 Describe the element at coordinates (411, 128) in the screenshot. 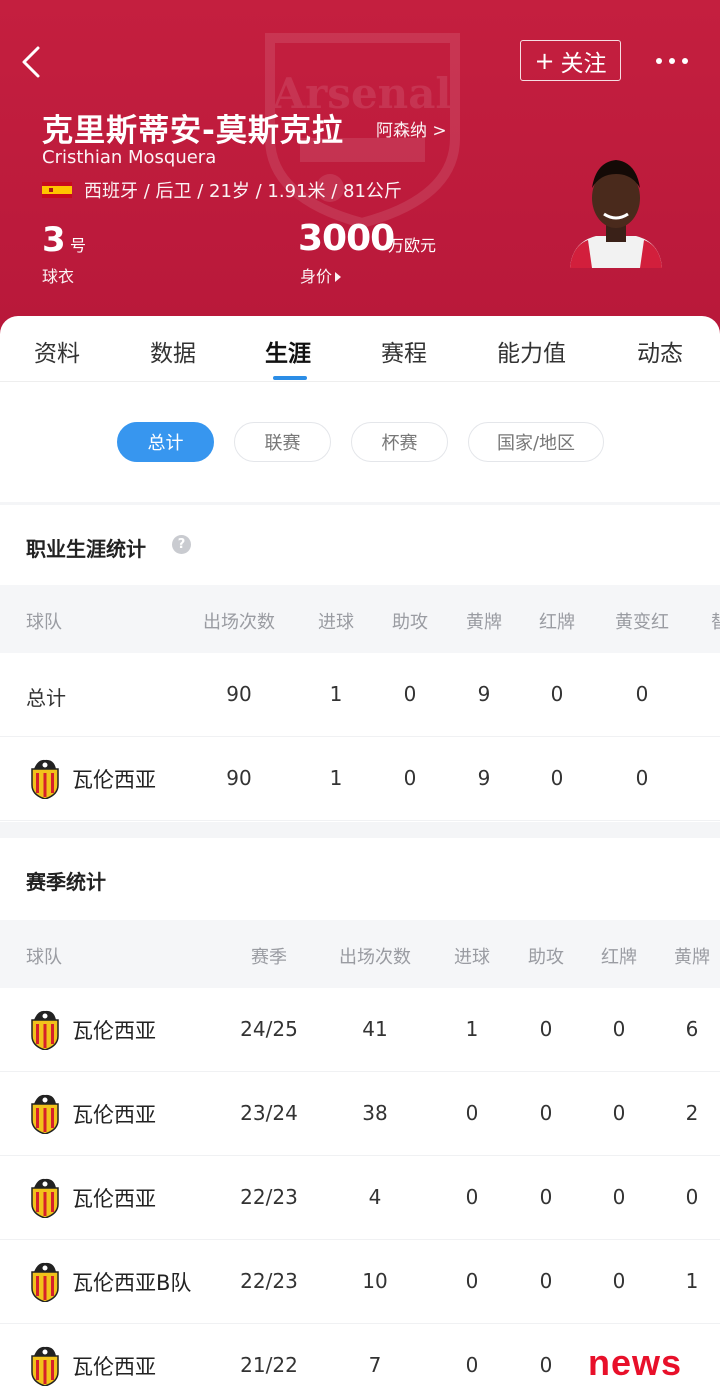

I see `club-link: 阿森纳 >` at that location.